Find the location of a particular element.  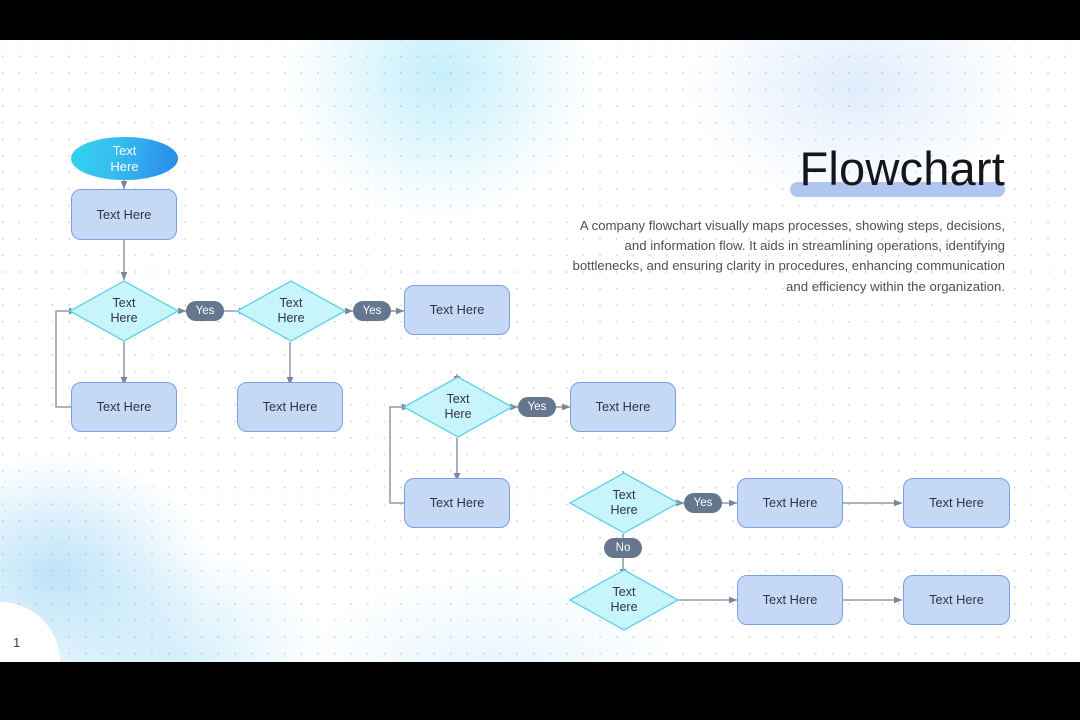

edge-label-d2-yes-text: Yes is located at coordinates (372, 311).